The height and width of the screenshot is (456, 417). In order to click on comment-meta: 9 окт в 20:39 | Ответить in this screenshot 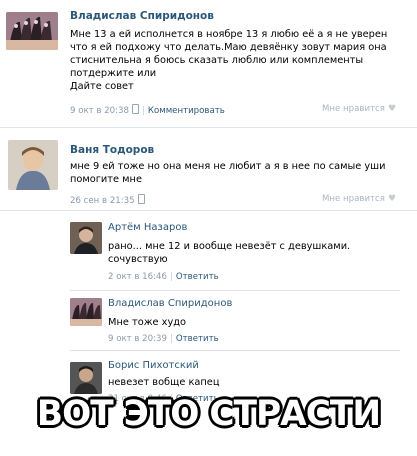, I will do `click(163, 339)`.